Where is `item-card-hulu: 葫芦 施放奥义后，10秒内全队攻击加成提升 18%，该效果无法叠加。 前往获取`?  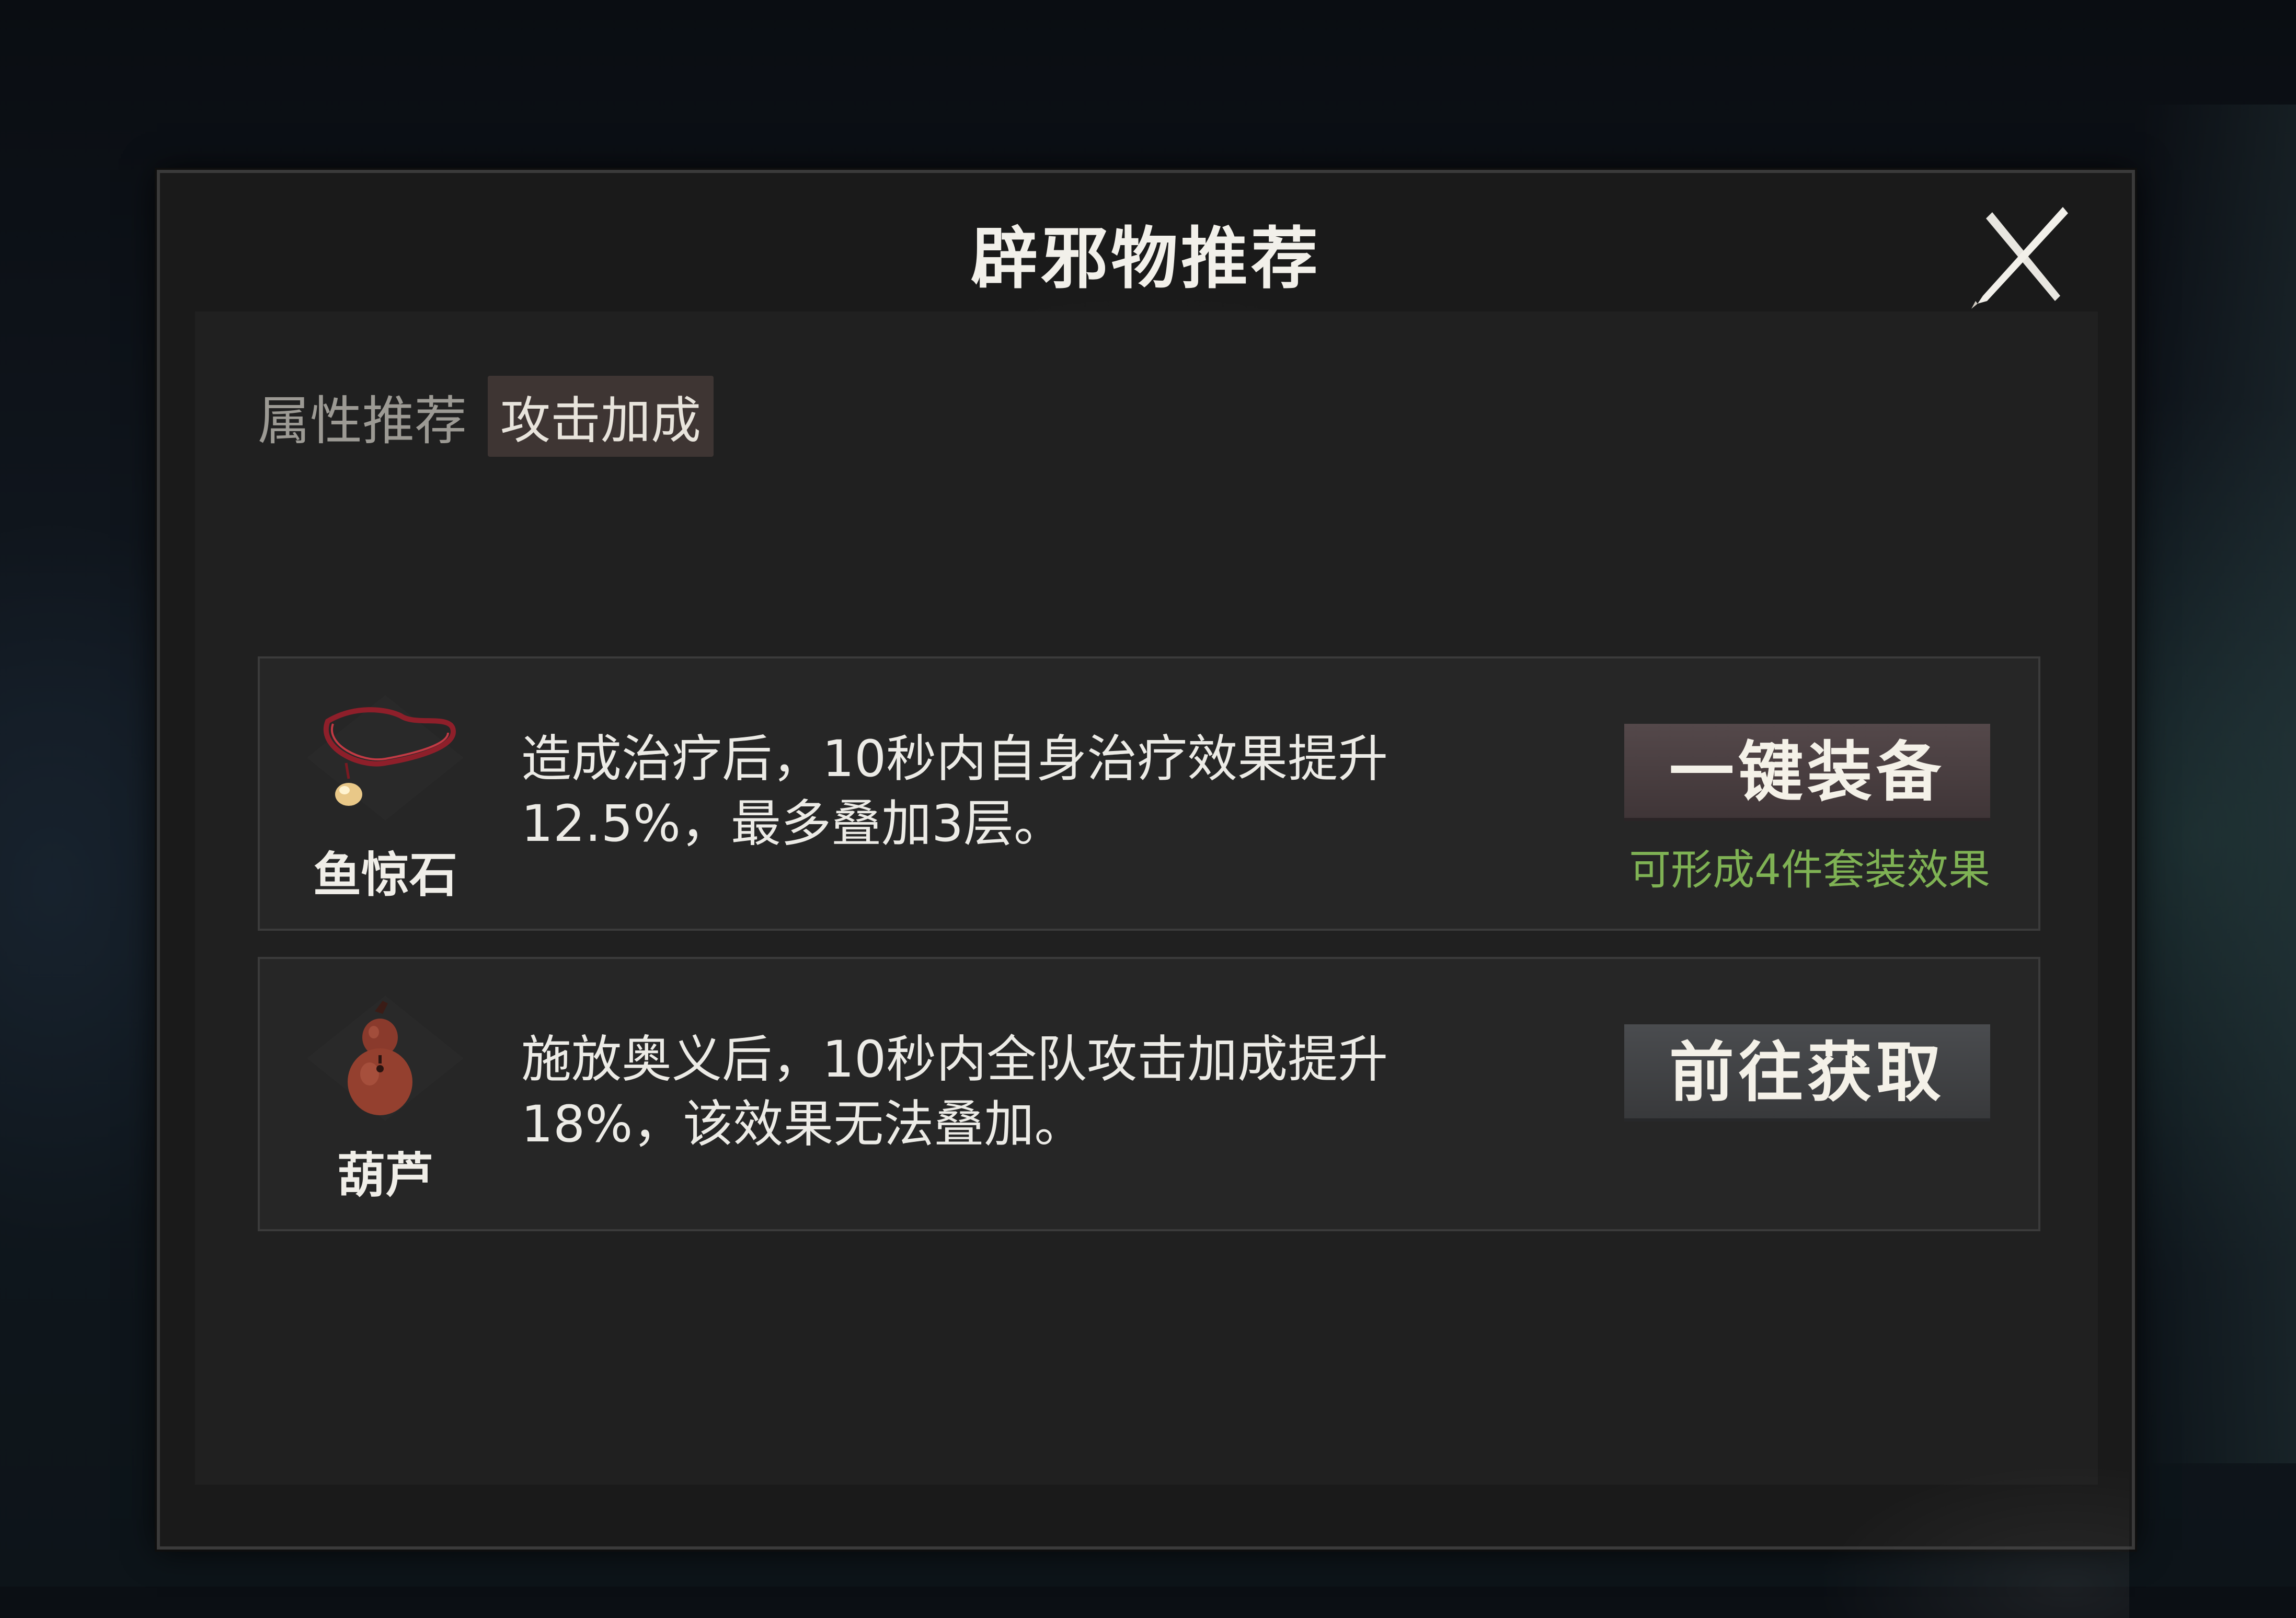
item-card-hulu: 葫芦 施放奥义后，10秒内全队攻击加成提升 18%，该效果无法叠加。 前往获取 is located at coordinates (1149, 1094).